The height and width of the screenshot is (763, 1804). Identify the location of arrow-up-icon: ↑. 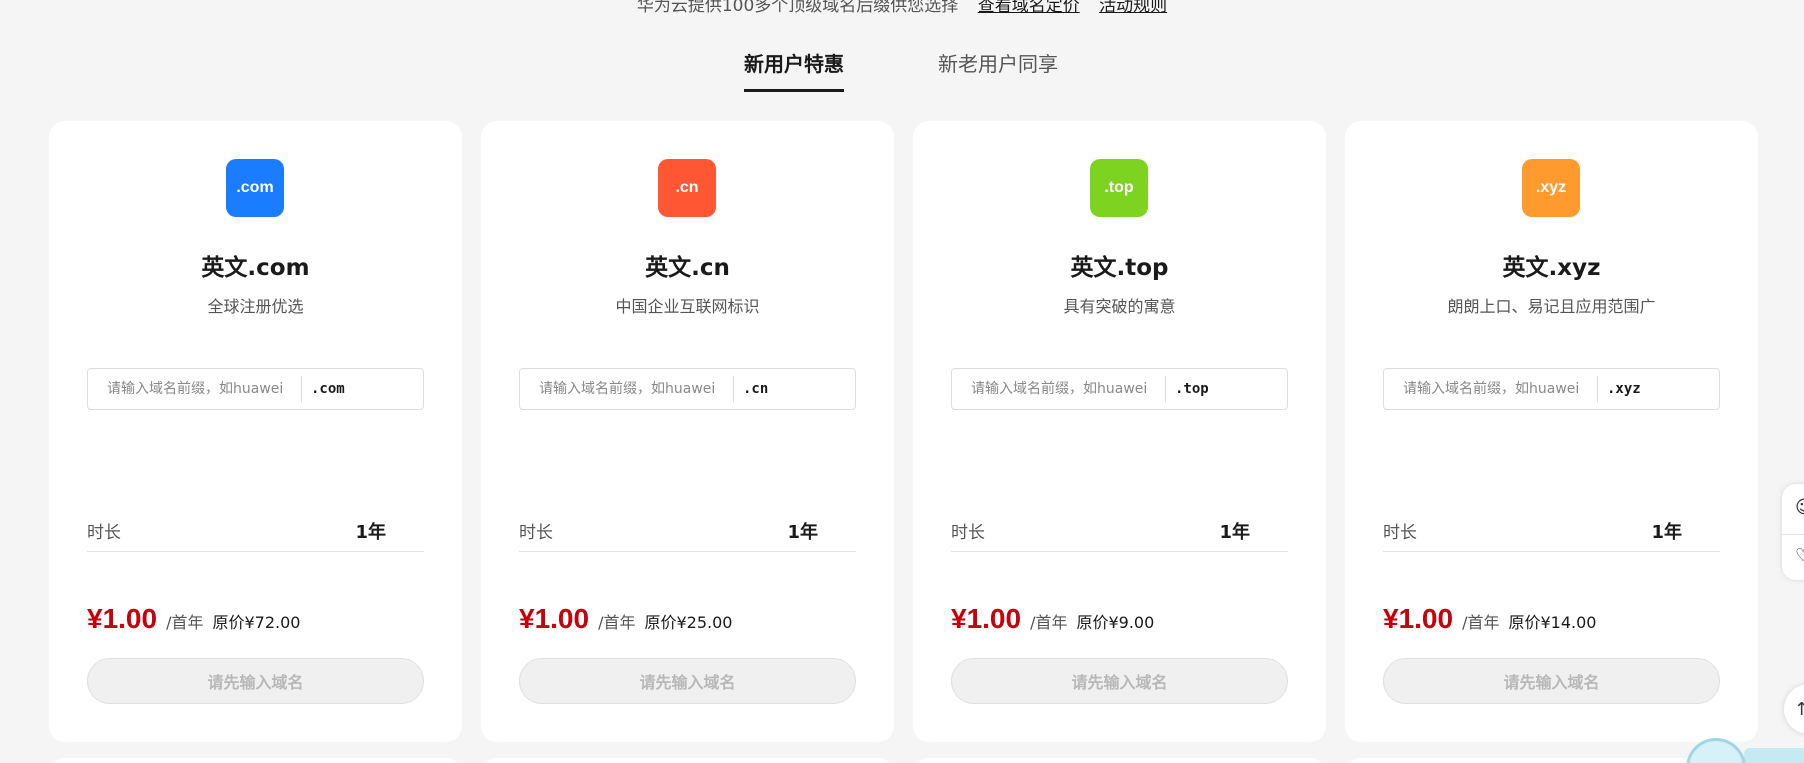
(1799, 709).